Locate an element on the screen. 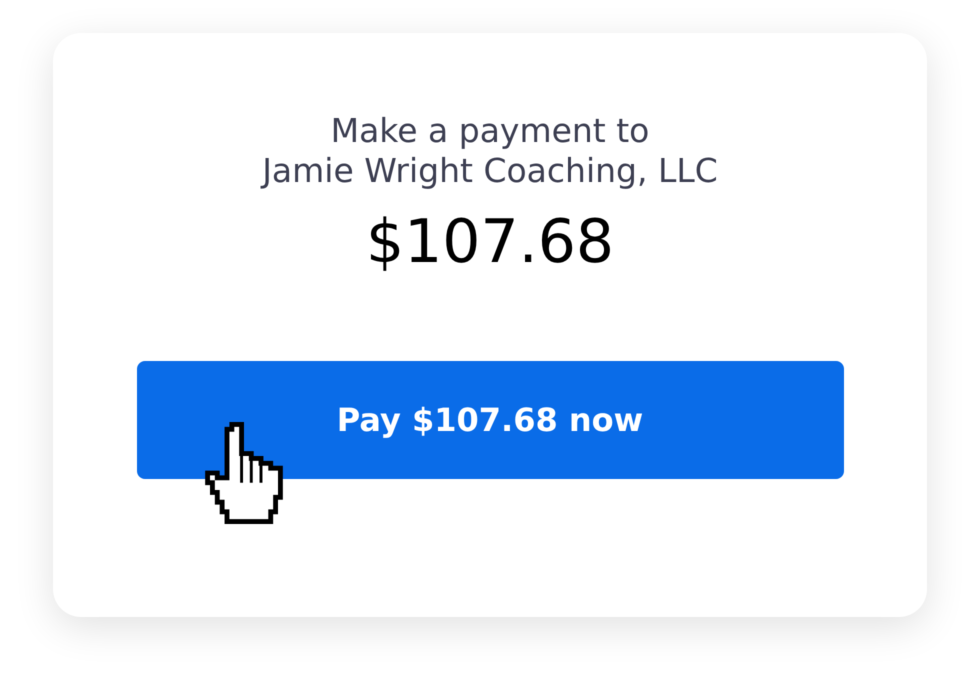 The image size is (980, 689). payment-heading-line: Jamie Wright Coaching, LLC is located at coordinates (490, 171).